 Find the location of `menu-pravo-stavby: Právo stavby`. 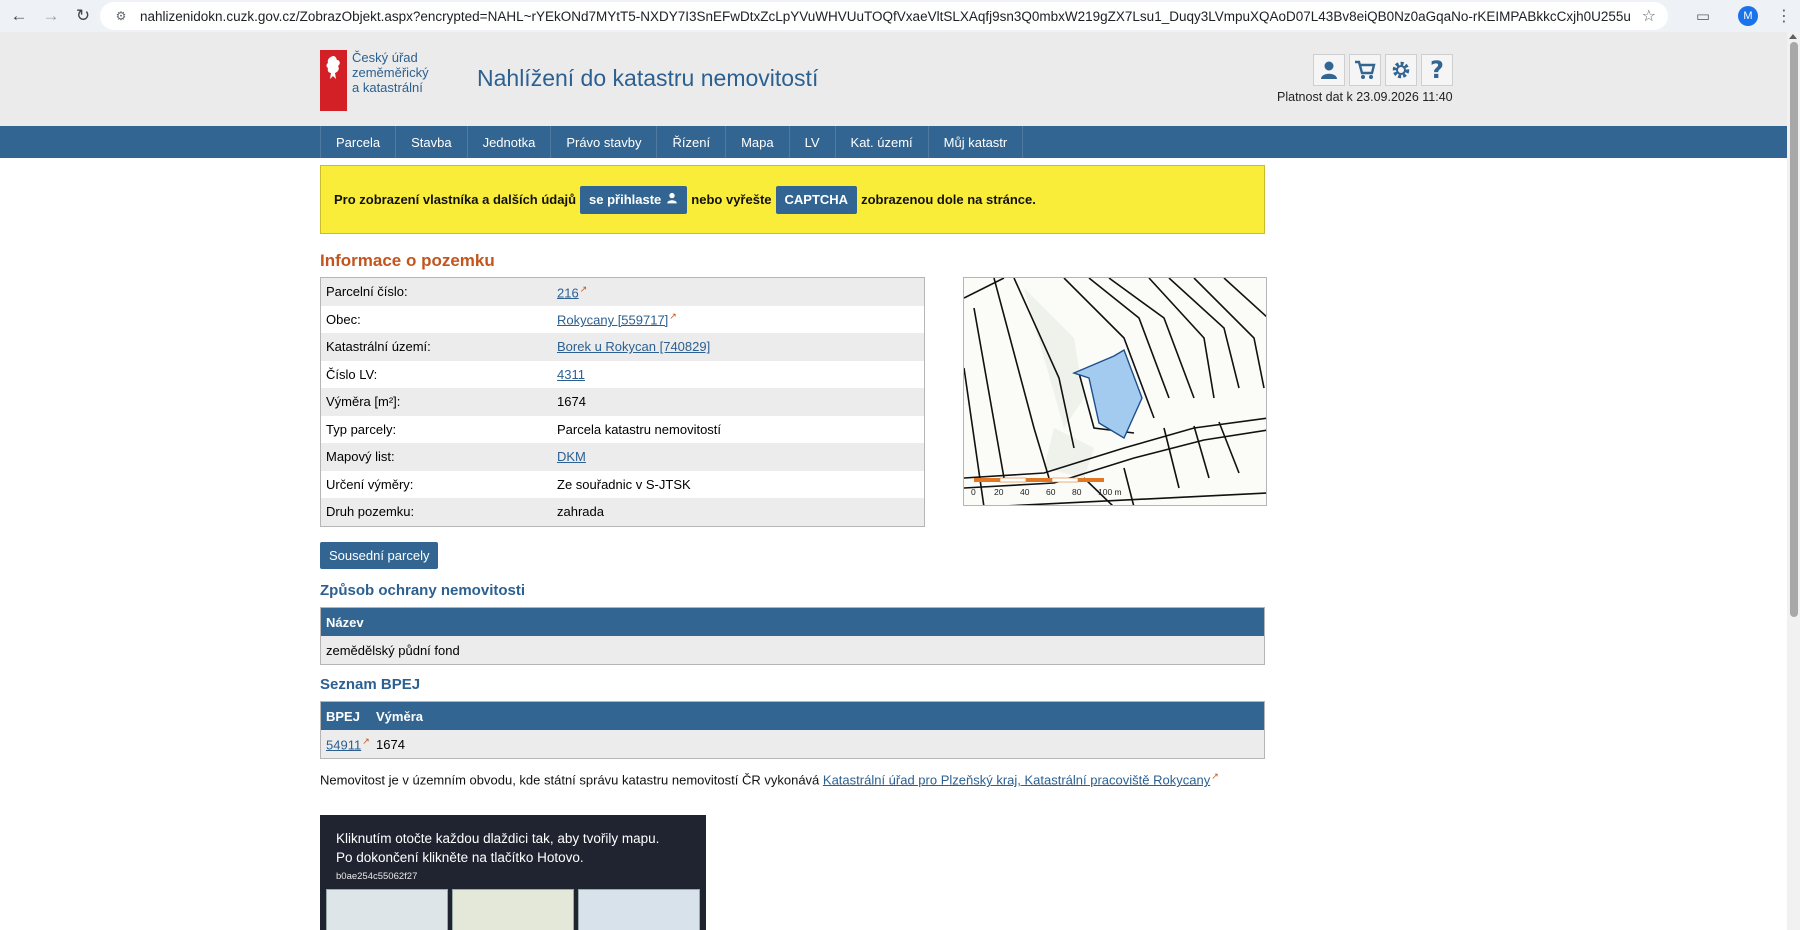

menu-pravo-stavby: Právo stavby is located at coordinates (603, 142).